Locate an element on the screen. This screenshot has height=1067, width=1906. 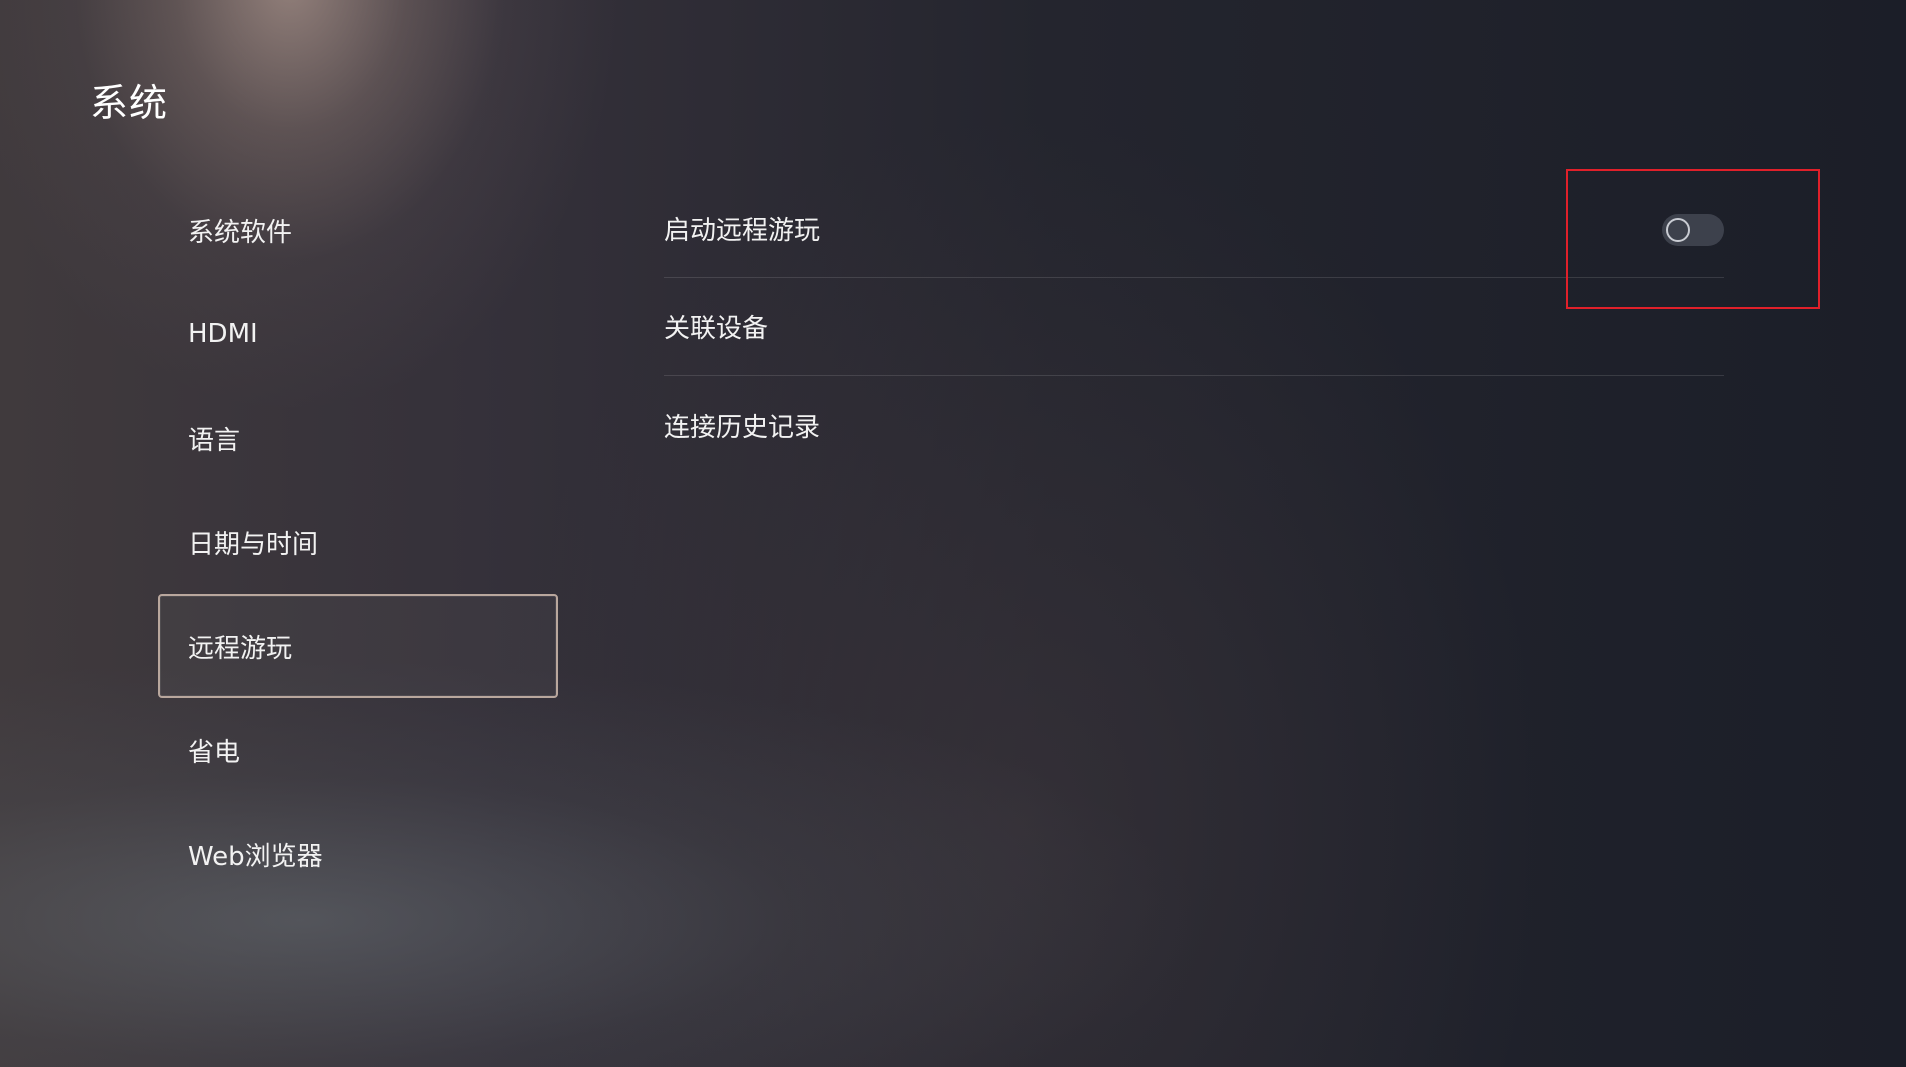
sidebar-item-label: 系统软件 is located at coordinates (240, 232).